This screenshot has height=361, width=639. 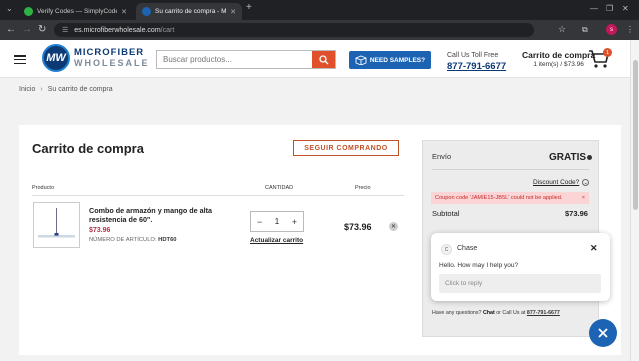 I want to click on product-sku: NÚMERO DE ARTÍCULO: HDT60, so click(x=133, y=240).